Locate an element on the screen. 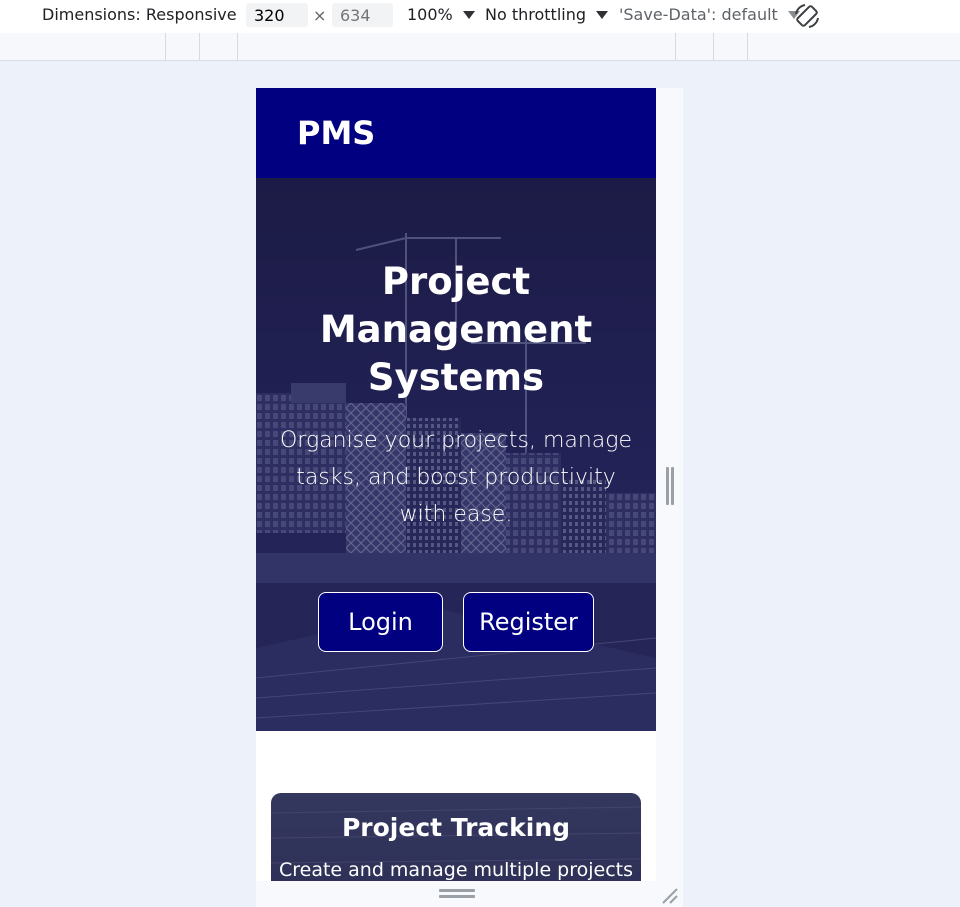 This screenshot has width=960, height=907. zoom-label: 100% is located at coordinates (430, 14).